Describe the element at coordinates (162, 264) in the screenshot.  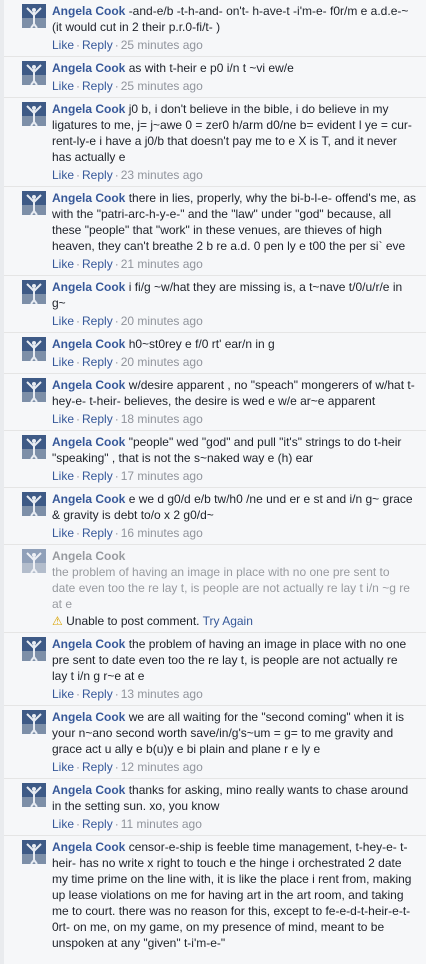
I see `comment-timestamp: 21 minutes ago` at that location.